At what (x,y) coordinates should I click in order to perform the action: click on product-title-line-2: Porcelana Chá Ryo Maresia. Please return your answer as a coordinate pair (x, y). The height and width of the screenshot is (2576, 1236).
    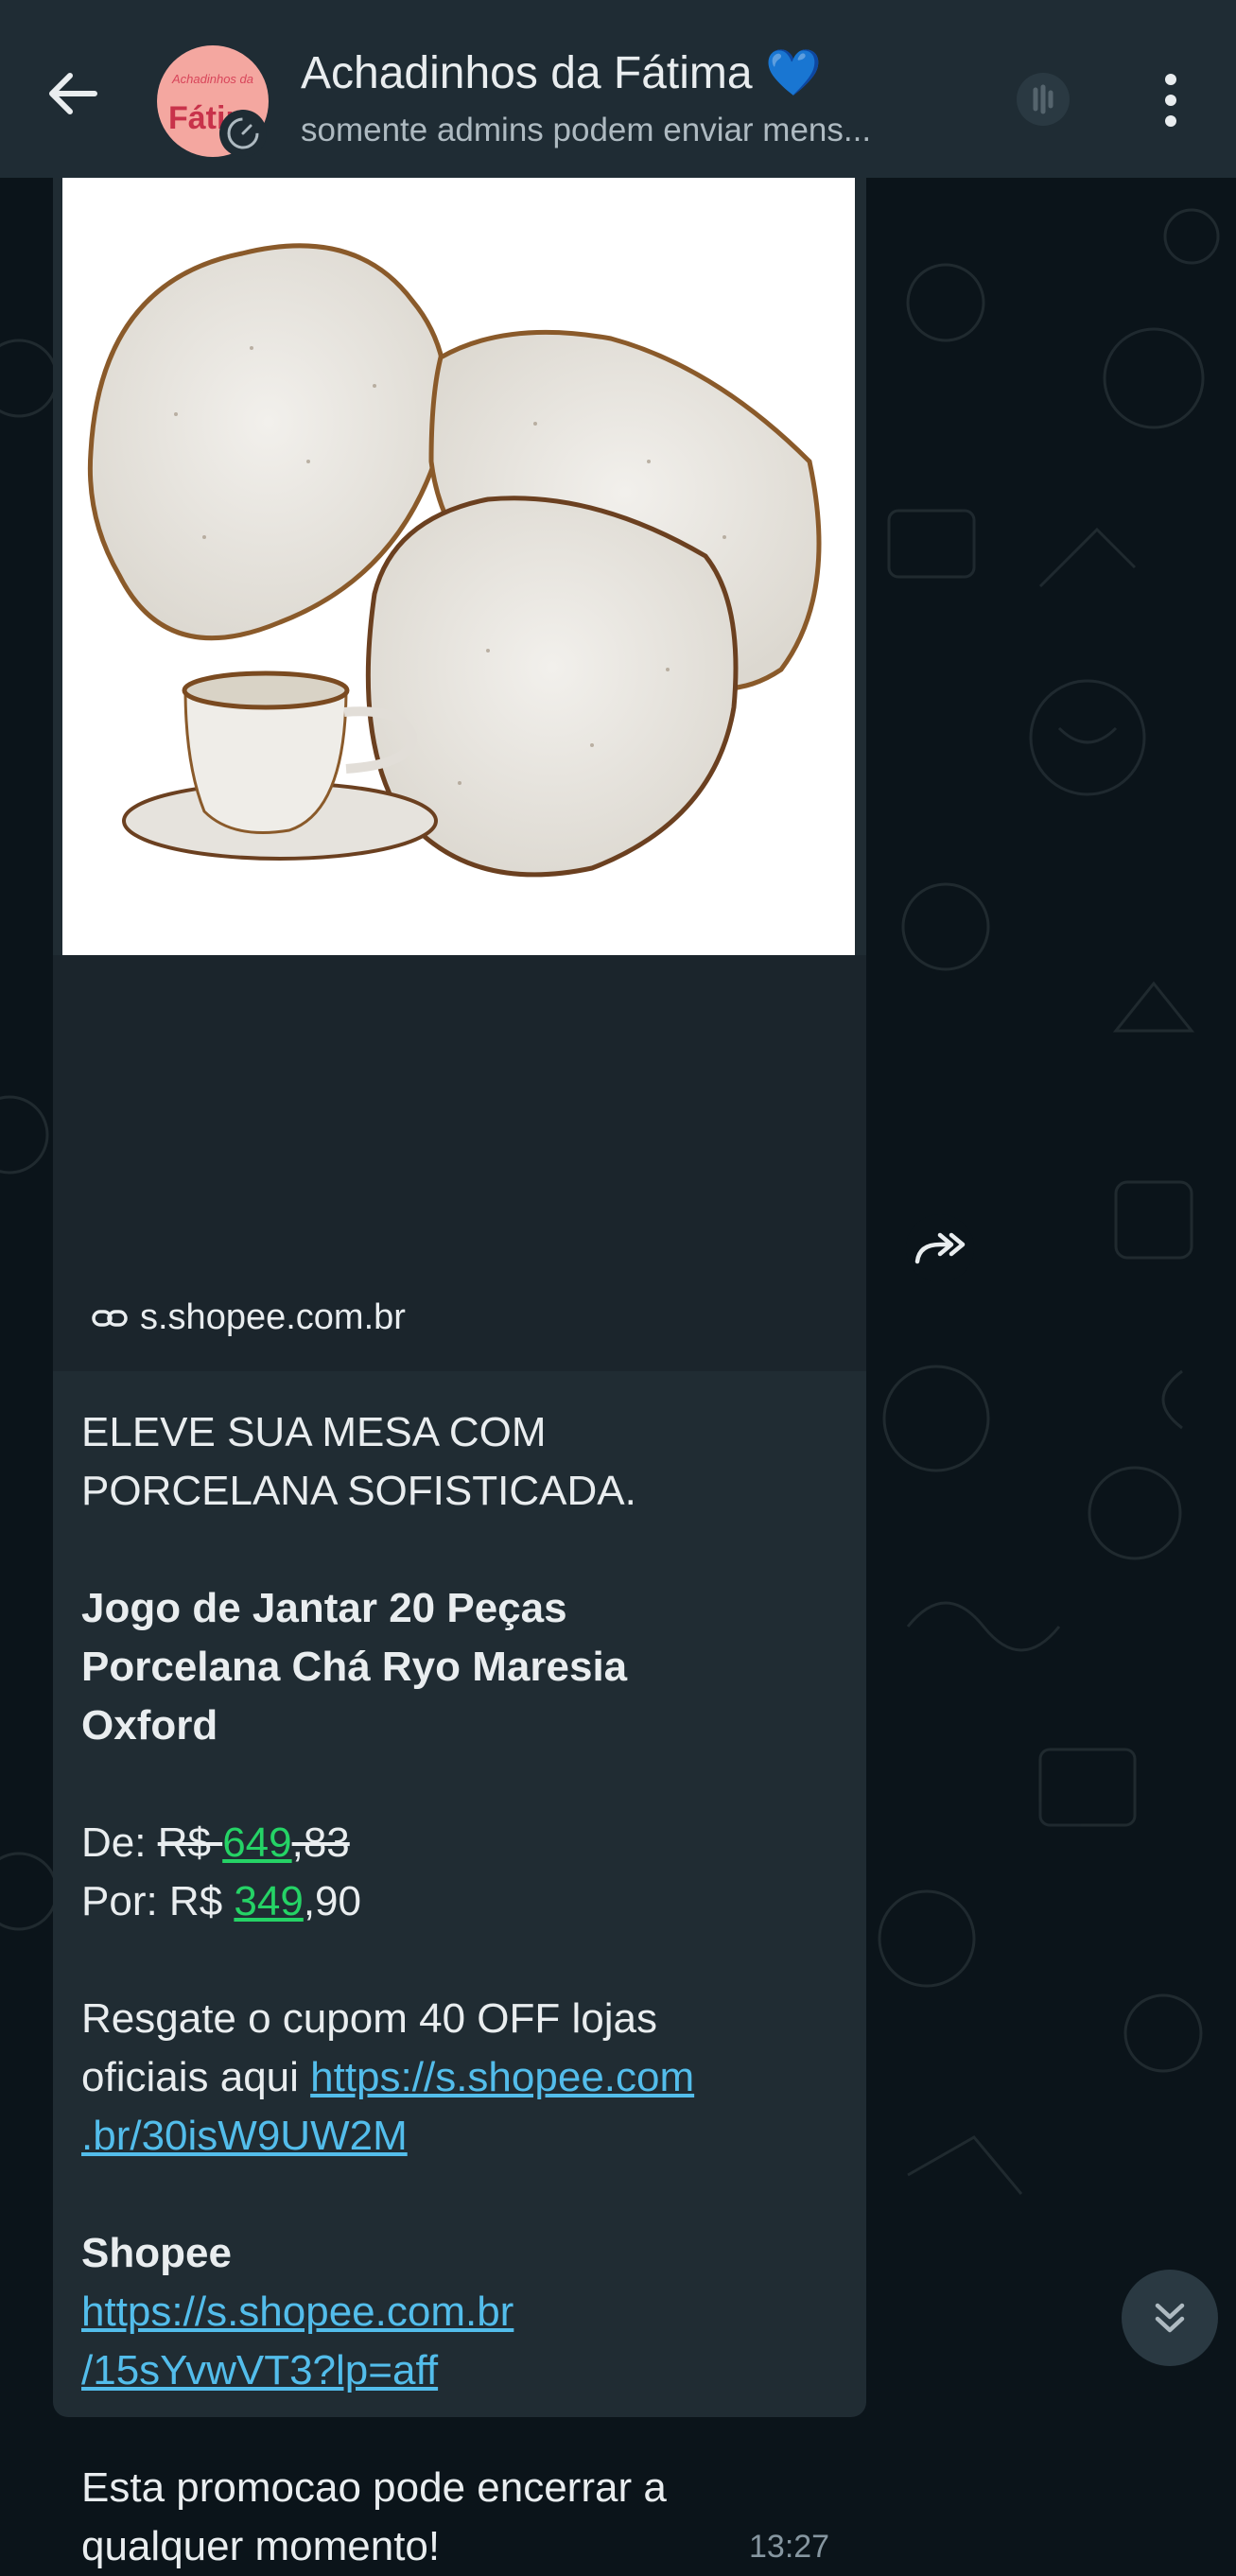
    Looking at the image, I should click on (355, 1667).